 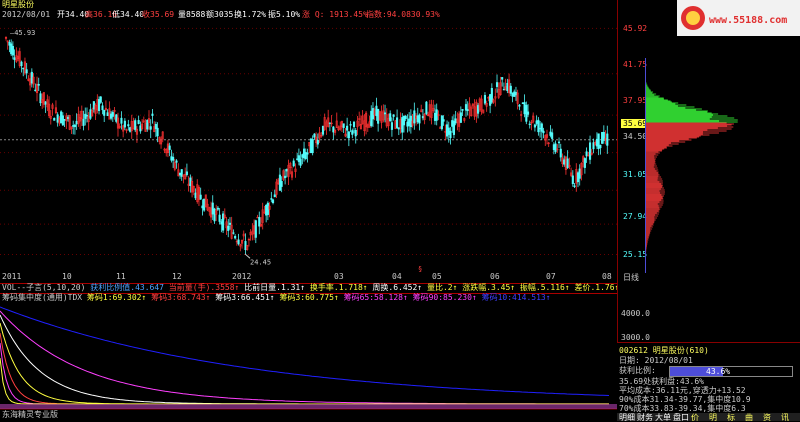 I want to click on indicator-value: 筹码10:414.513↑, so click(x=513, y=297).